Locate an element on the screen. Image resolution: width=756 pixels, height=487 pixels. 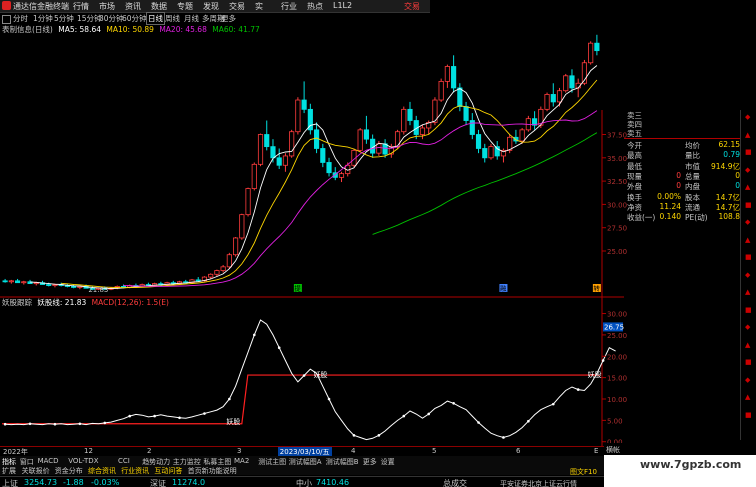
period-4: 30分钟 is located at coordinates (111, 18).